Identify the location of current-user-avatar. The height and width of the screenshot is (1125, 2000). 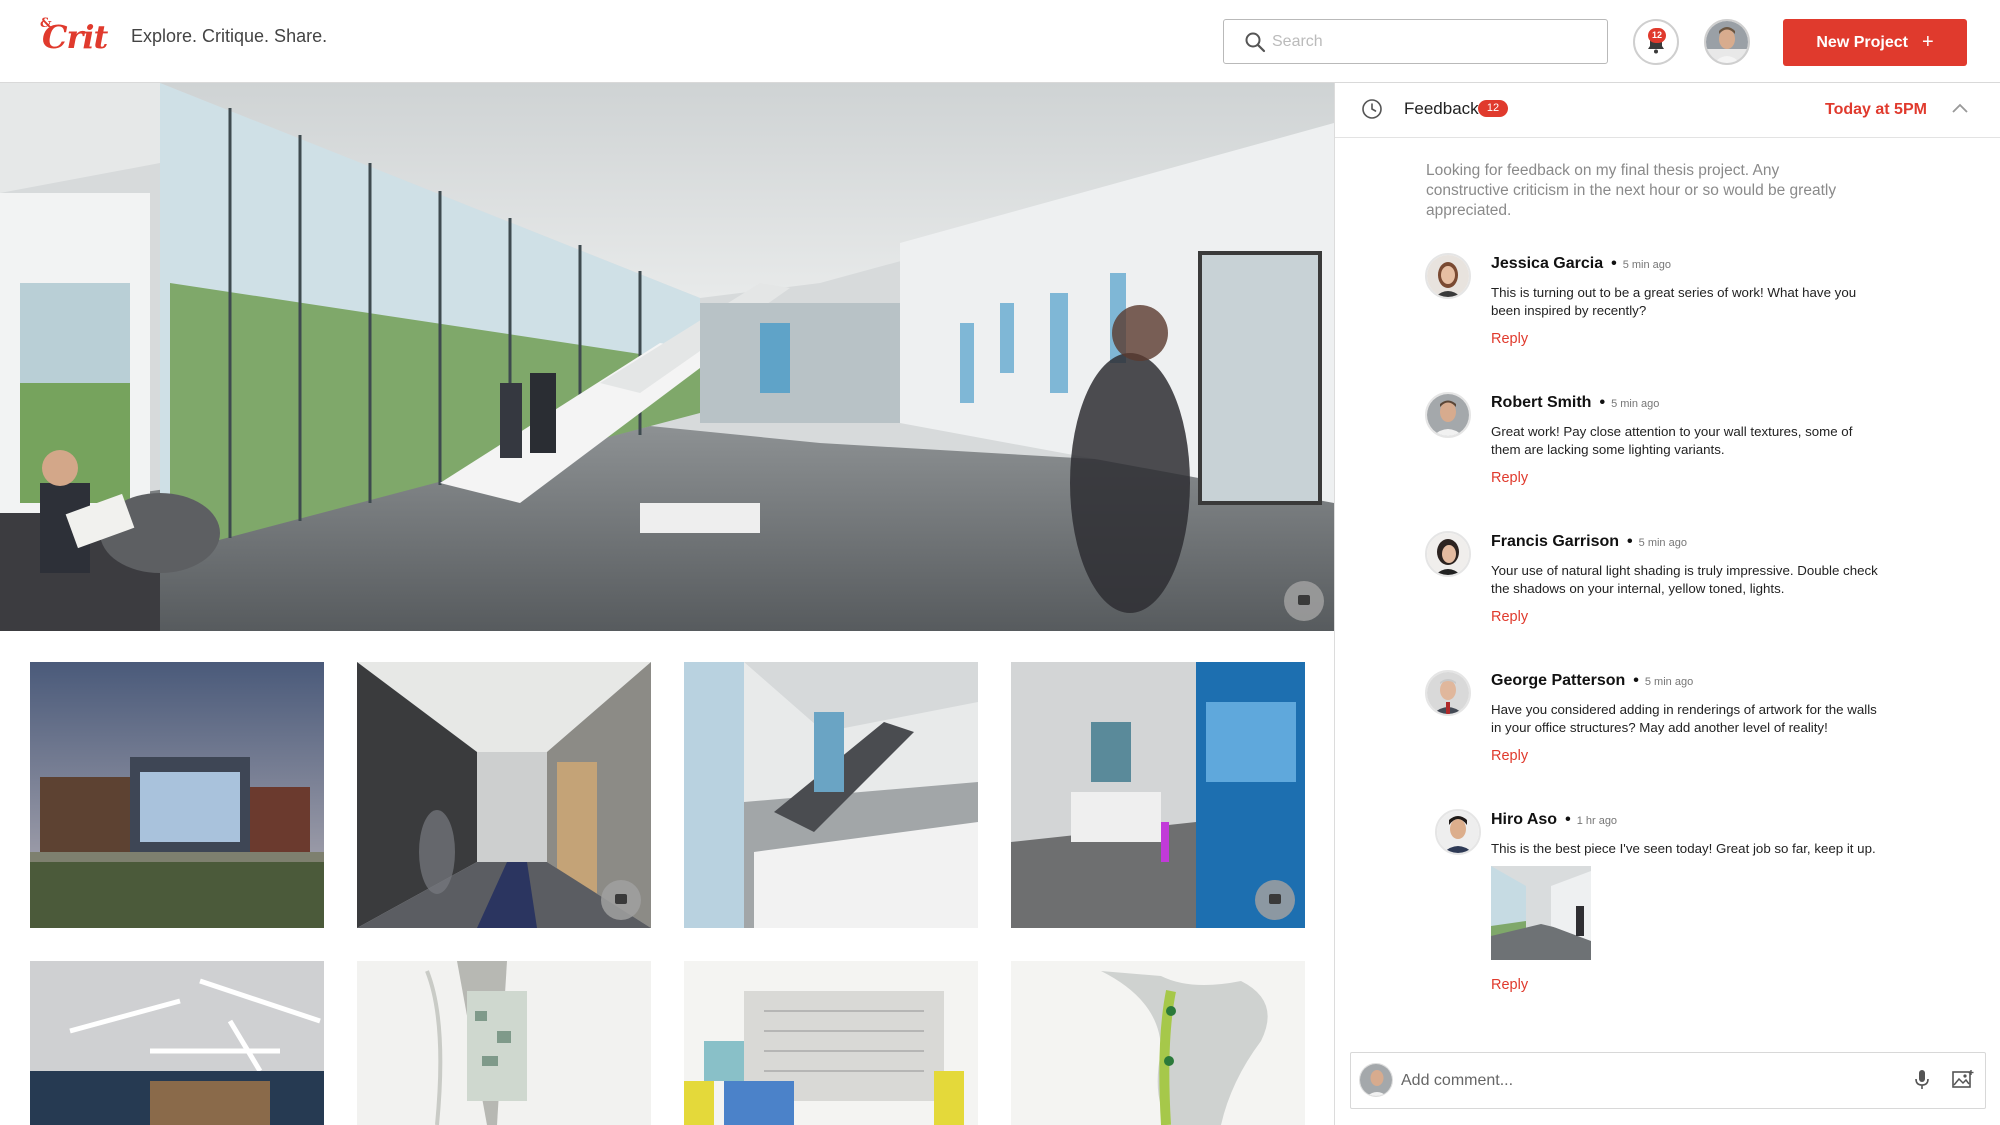
(1376, 1080).